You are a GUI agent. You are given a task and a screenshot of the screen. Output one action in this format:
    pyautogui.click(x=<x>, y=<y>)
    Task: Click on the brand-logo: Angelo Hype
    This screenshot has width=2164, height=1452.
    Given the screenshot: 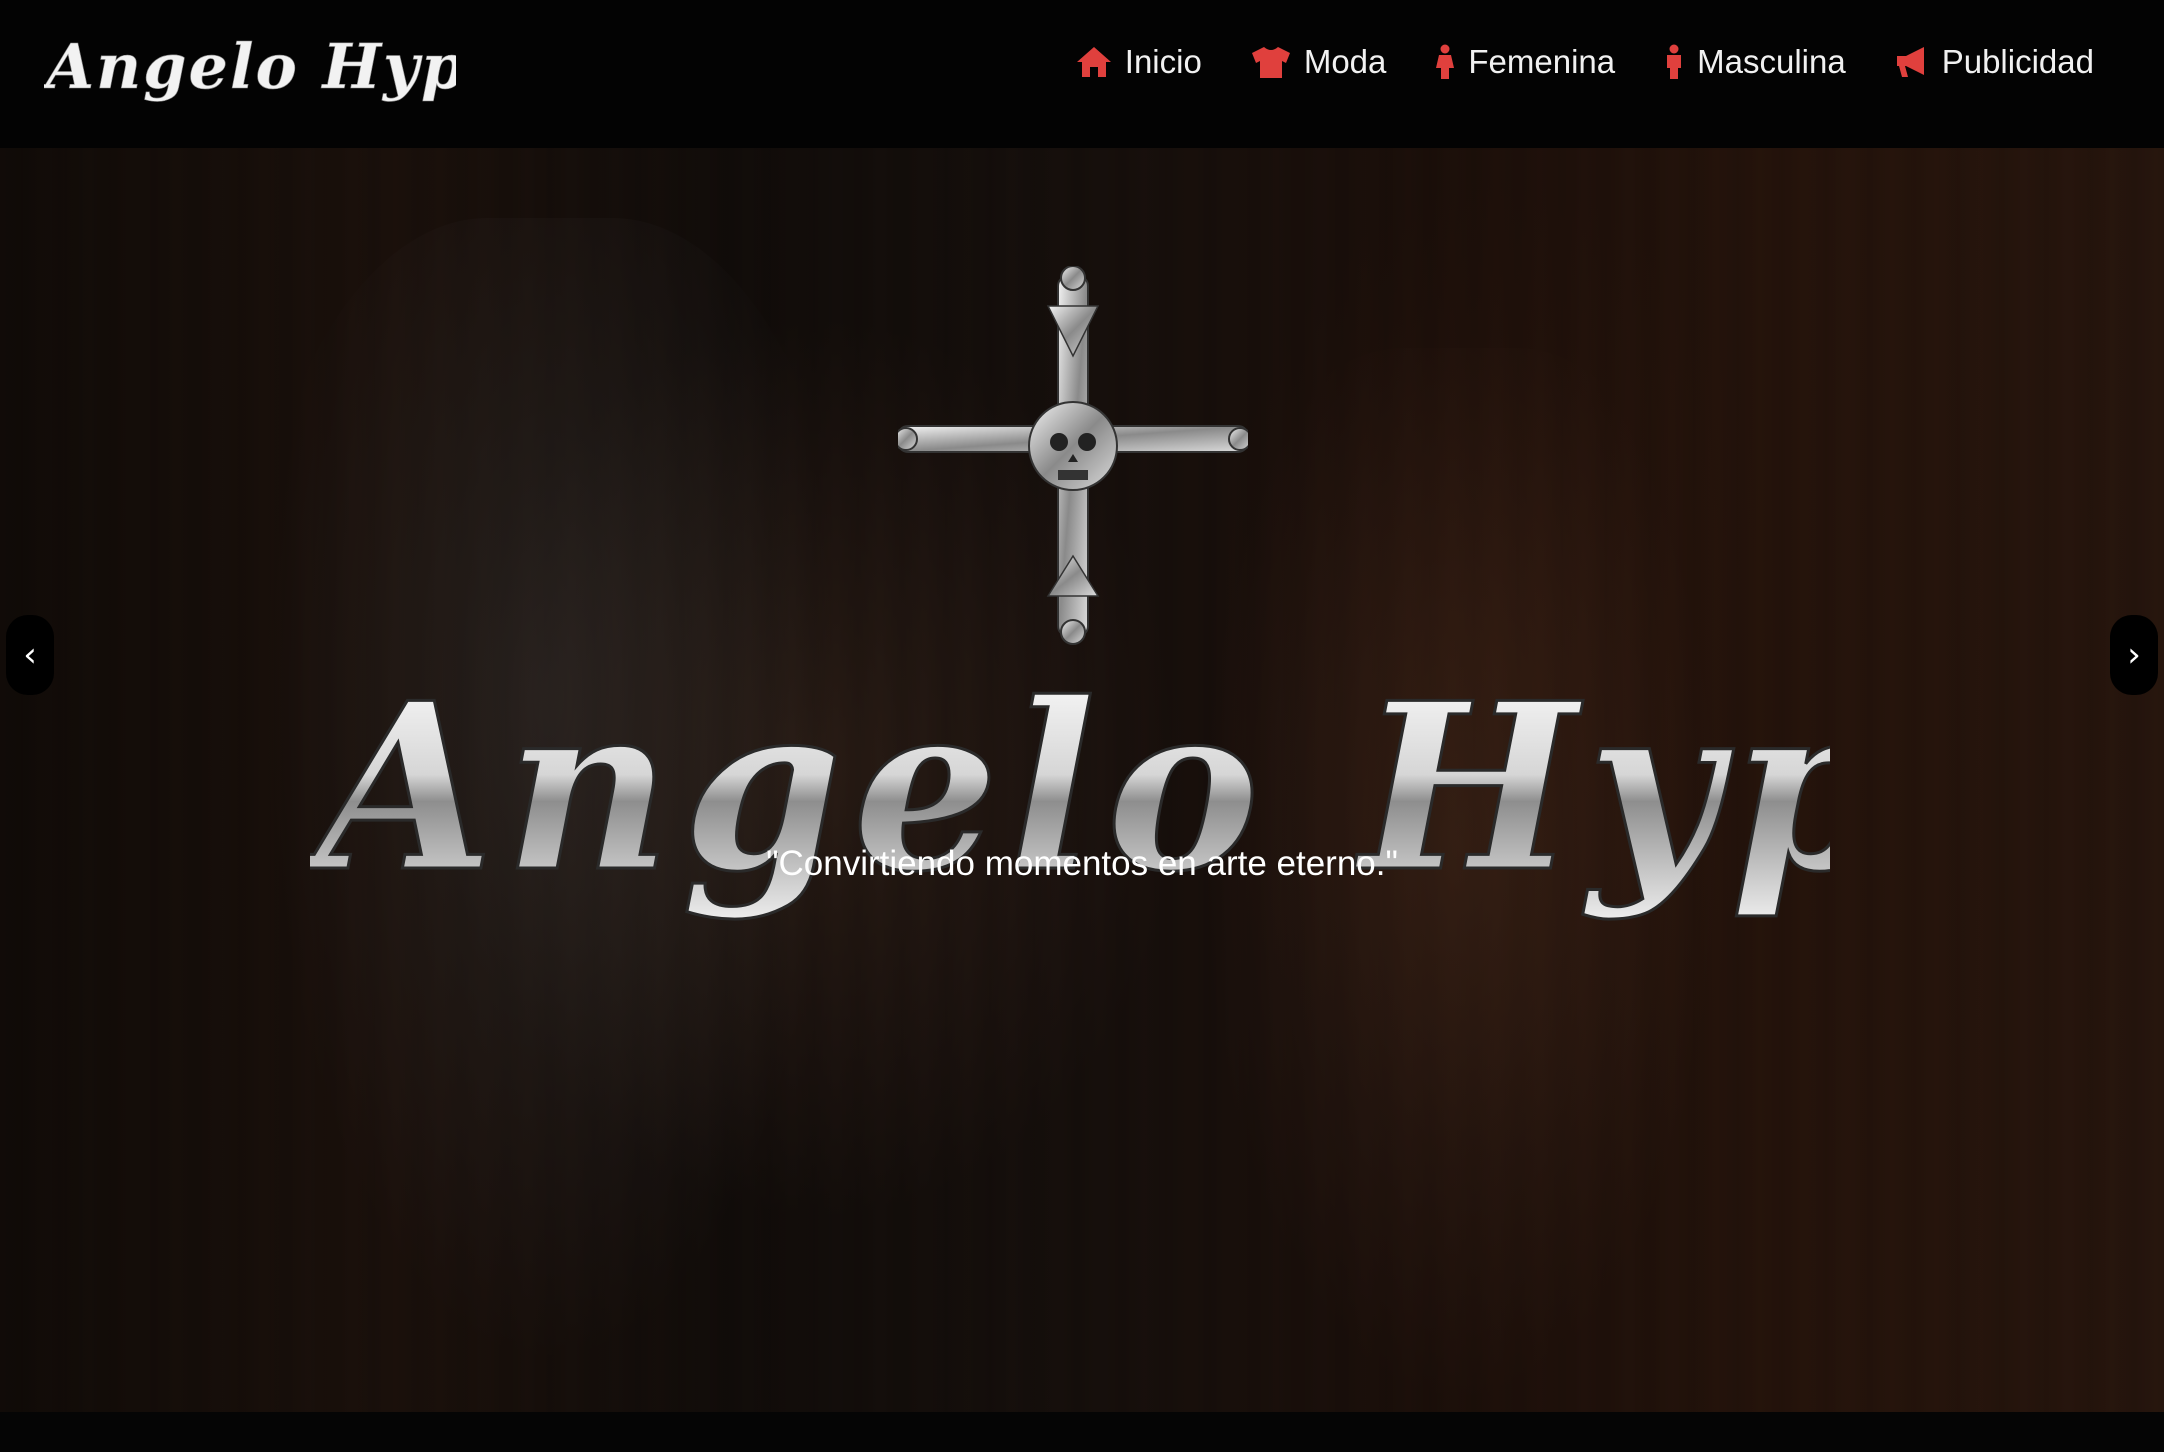 What is the action you would take?
    pyautogui.click(x=250, y=64)
    